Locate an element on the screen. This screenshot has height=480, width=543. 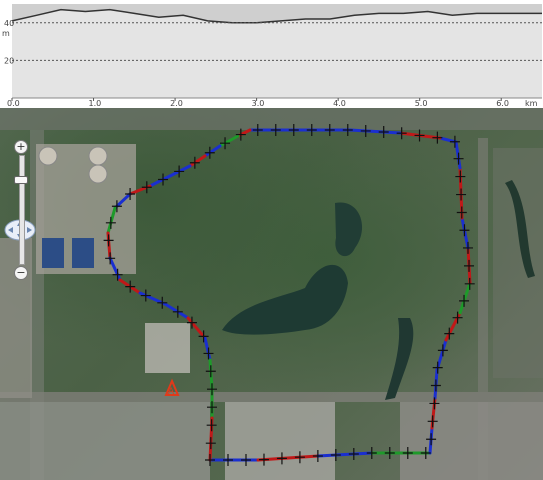
x-tick-label: 3.0 is located at coordinates (258, 103).